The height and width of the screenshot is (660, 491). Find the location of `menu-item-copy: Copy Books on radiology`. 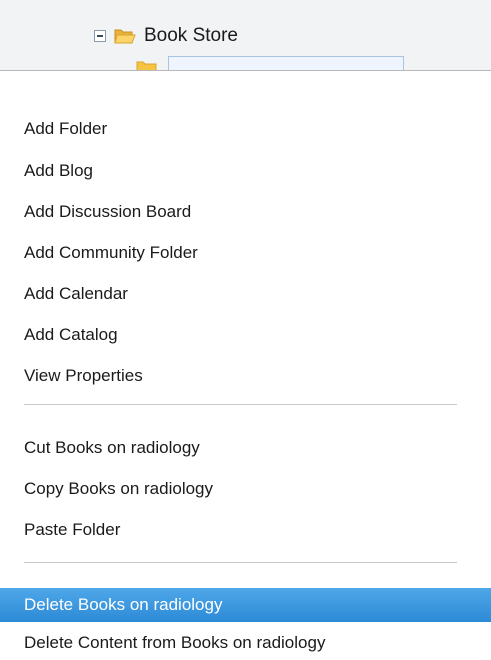

menu-item-copy: Copy Books on radiology is located at coordinates (245, 489).